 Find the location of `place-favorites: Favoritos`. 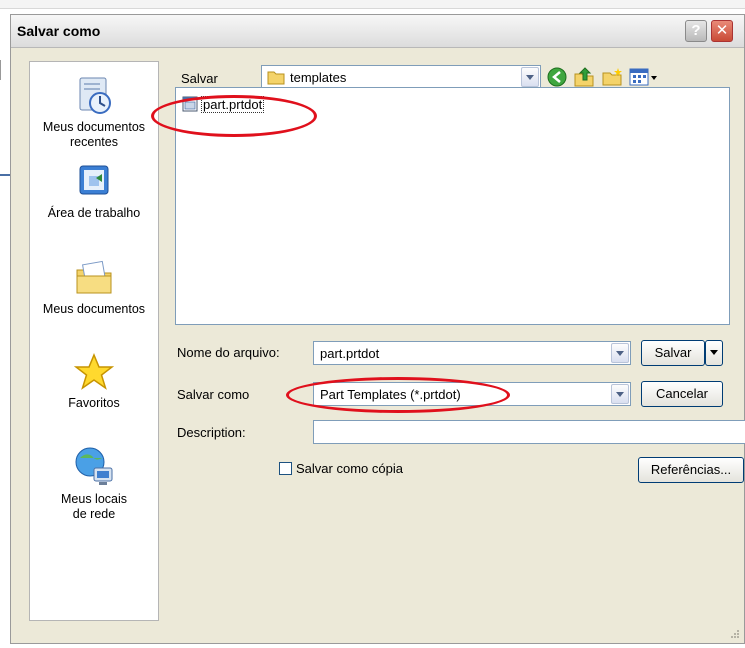

place-favorites: Favoritos is located at coordinates (94, 381).